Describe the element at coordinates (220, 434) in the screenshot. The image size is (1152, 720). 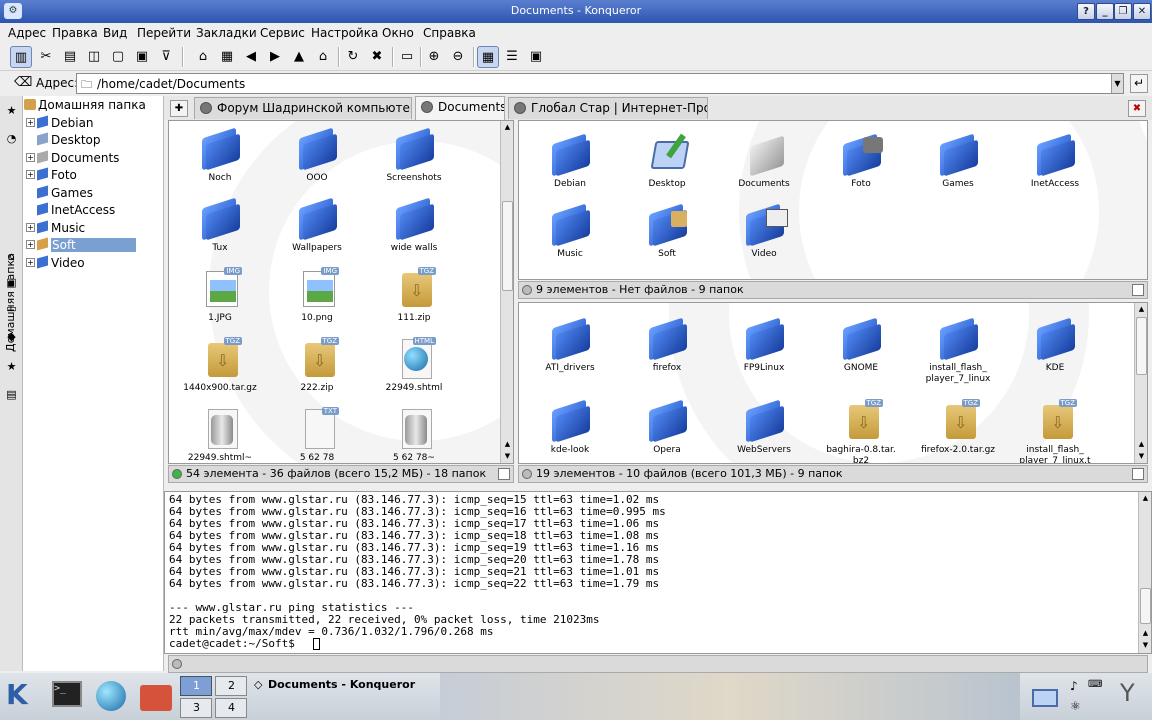
I see `item-22949-shtml-backup: 22949.shtml~` at that location.